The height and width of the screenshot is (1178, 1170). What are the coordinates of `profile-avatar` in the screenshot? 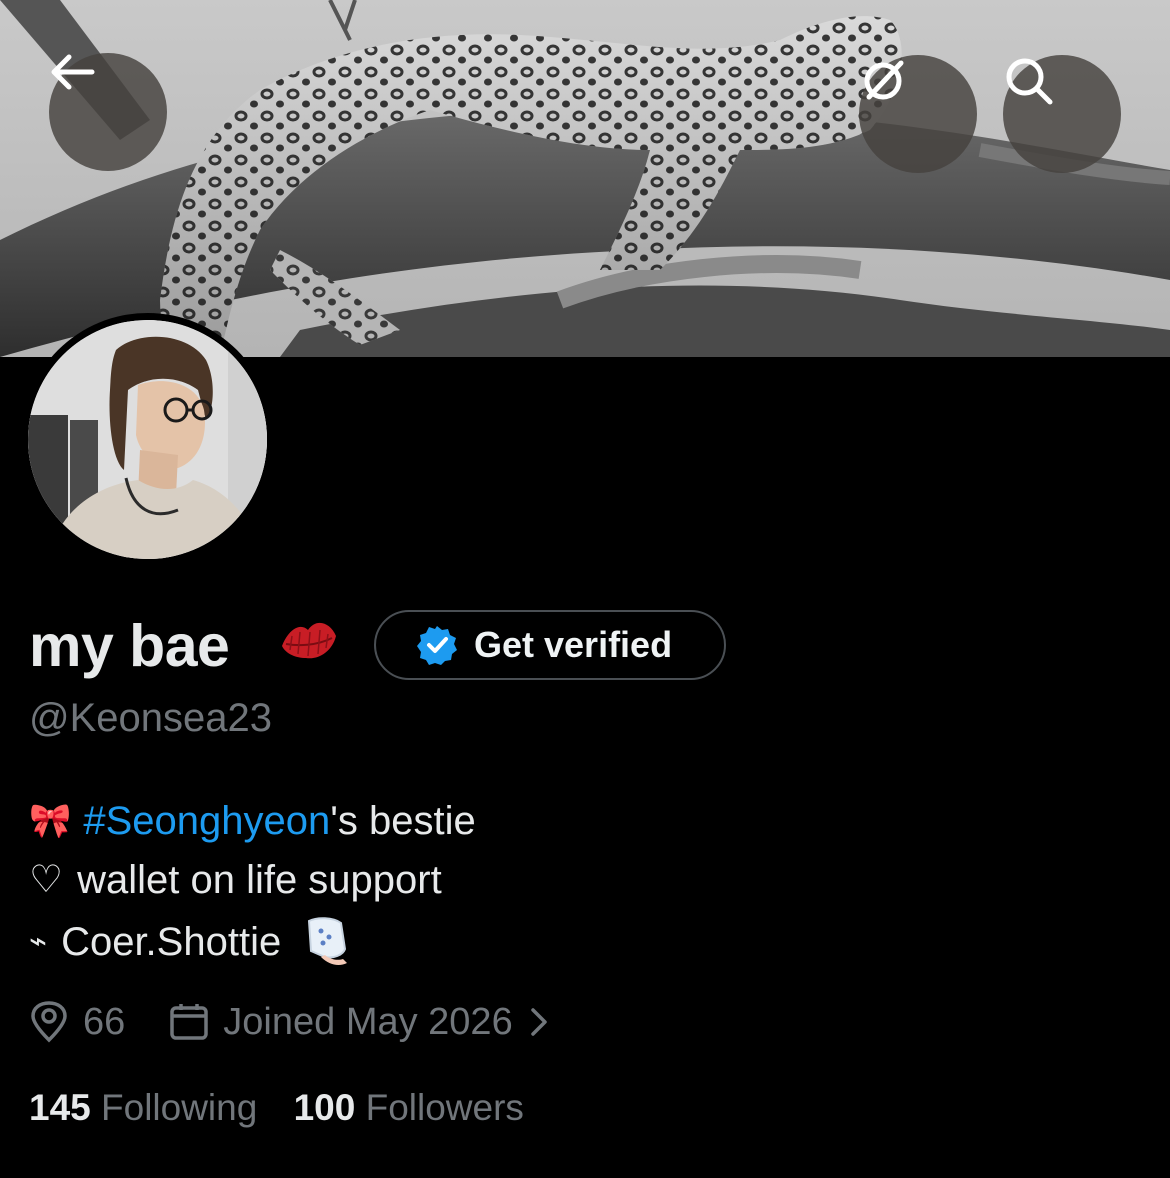 It's located at (147, 439).